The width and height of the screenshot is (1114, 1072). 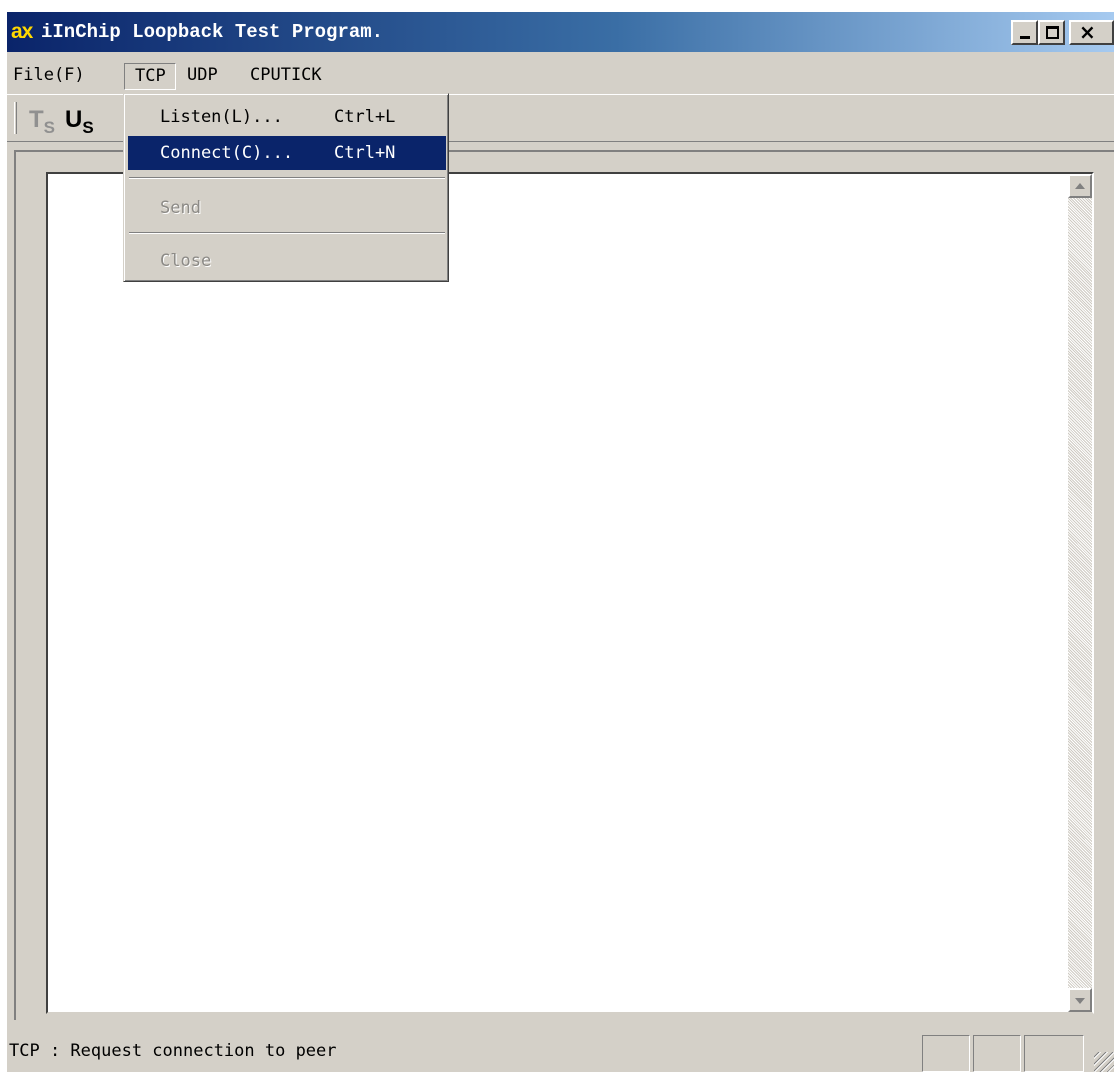 What do you see at coordinates (186, 261) in the screenshot?
I see `menu-item-label: Close` at bounding box center [186, 261].